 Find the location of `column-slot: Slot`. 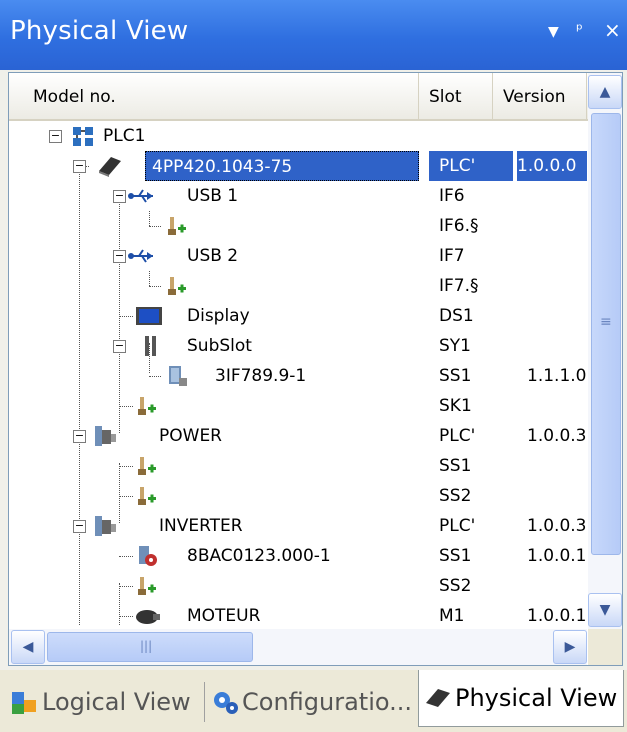

column-slot: Slot is located at coordinates (456, 96).